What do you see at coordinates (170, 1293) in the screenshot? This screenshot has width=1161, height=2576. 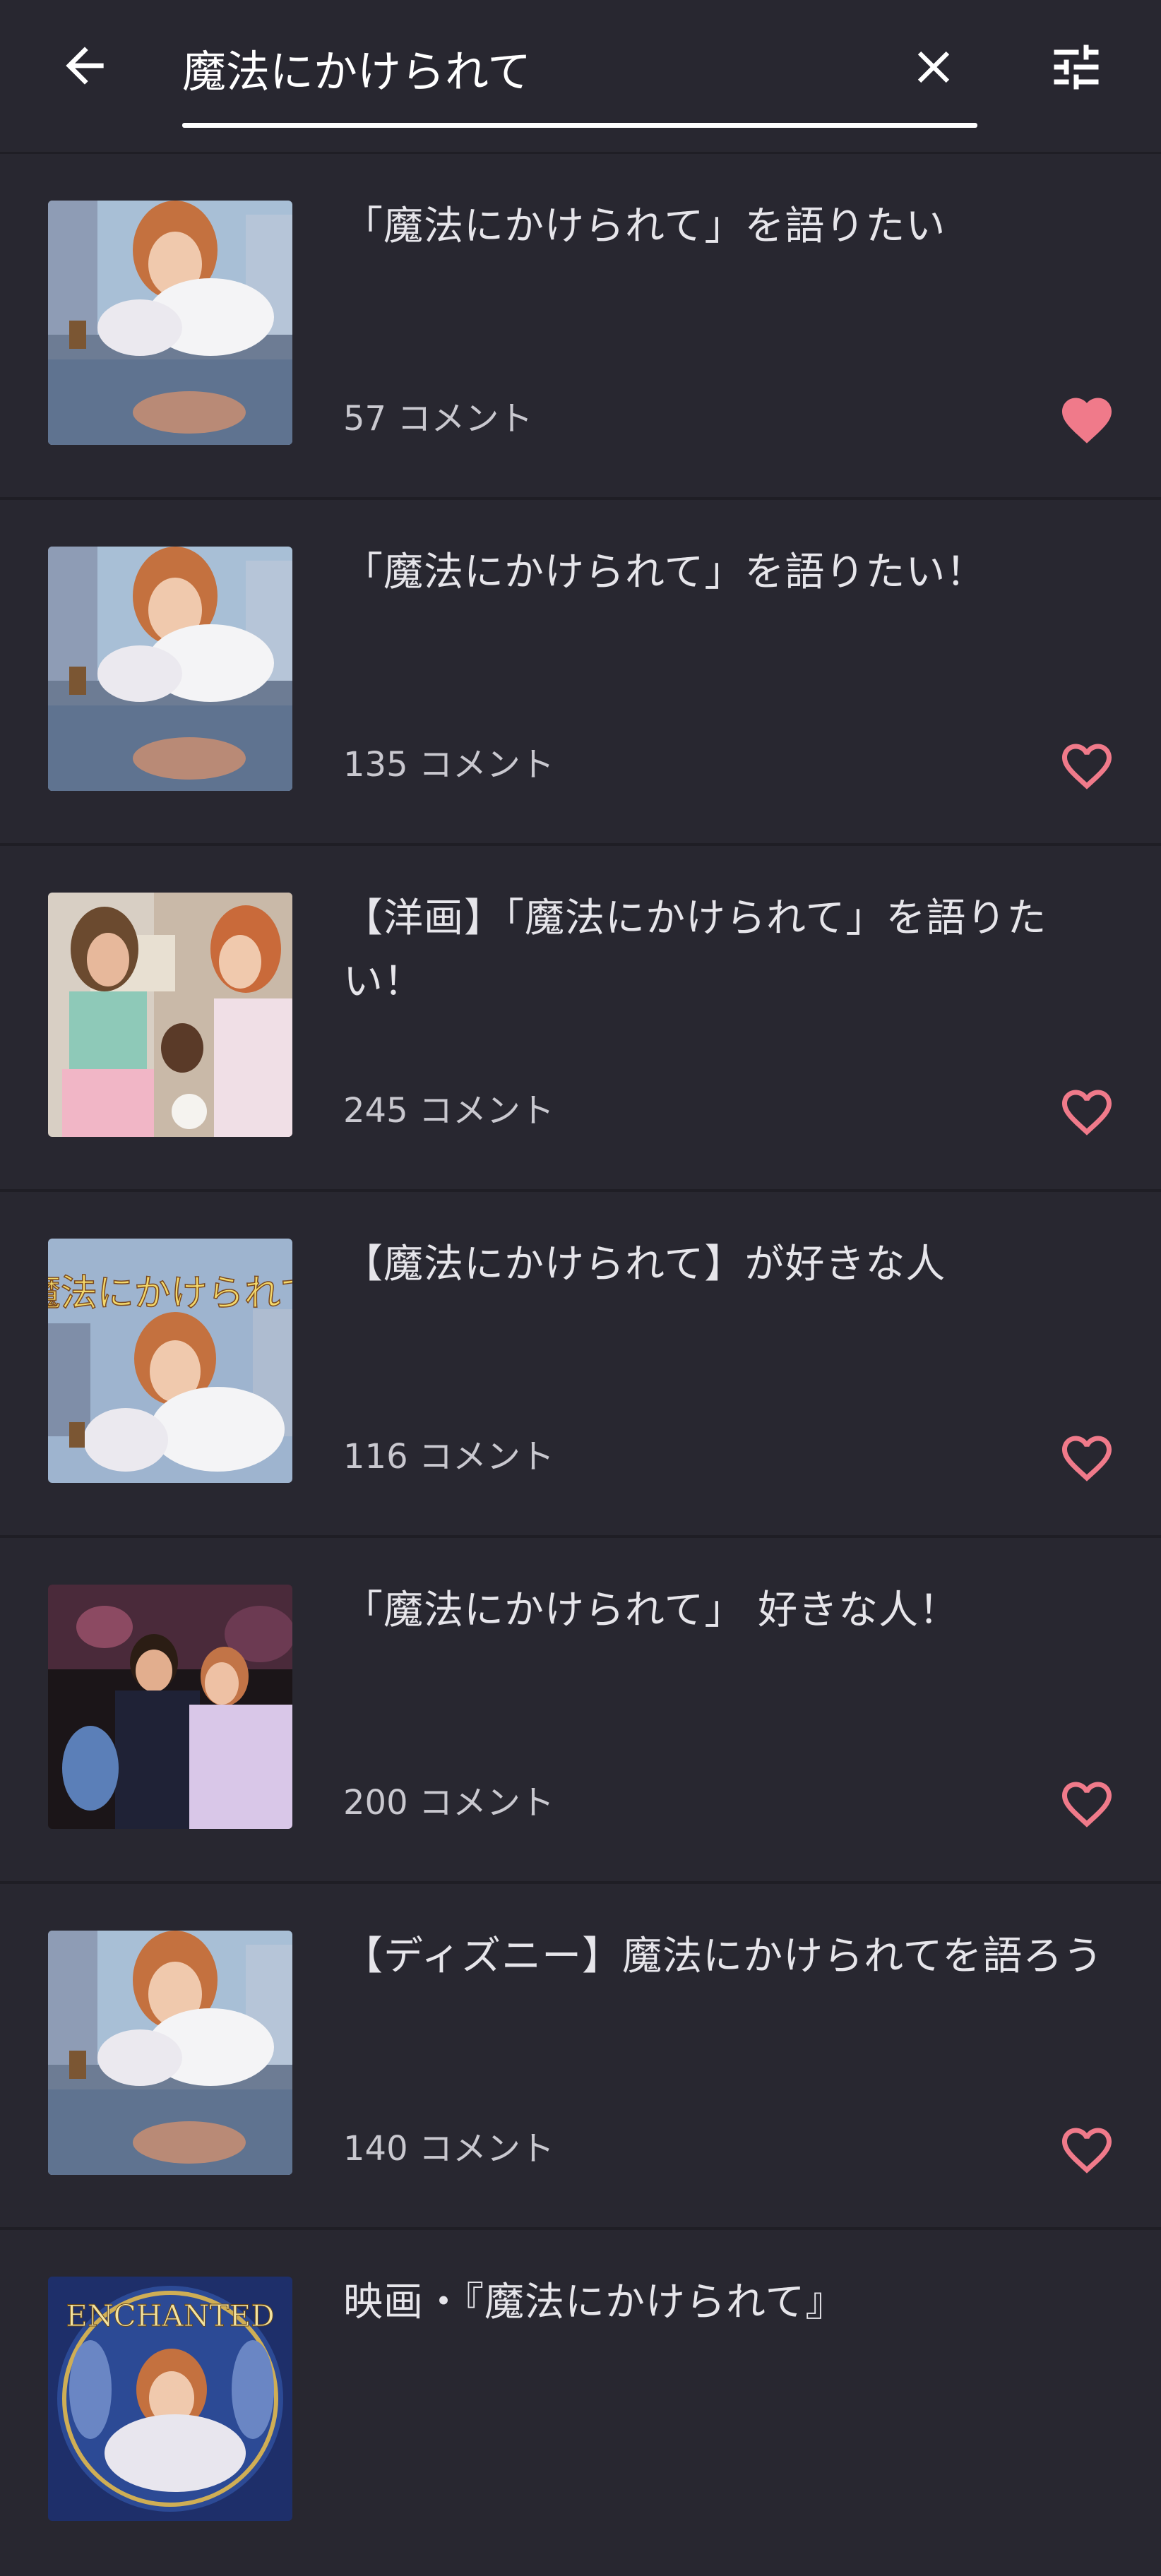 I see `thumbnail-logo-text: 魔法にかけられて` at bounding box center [170, 1293].